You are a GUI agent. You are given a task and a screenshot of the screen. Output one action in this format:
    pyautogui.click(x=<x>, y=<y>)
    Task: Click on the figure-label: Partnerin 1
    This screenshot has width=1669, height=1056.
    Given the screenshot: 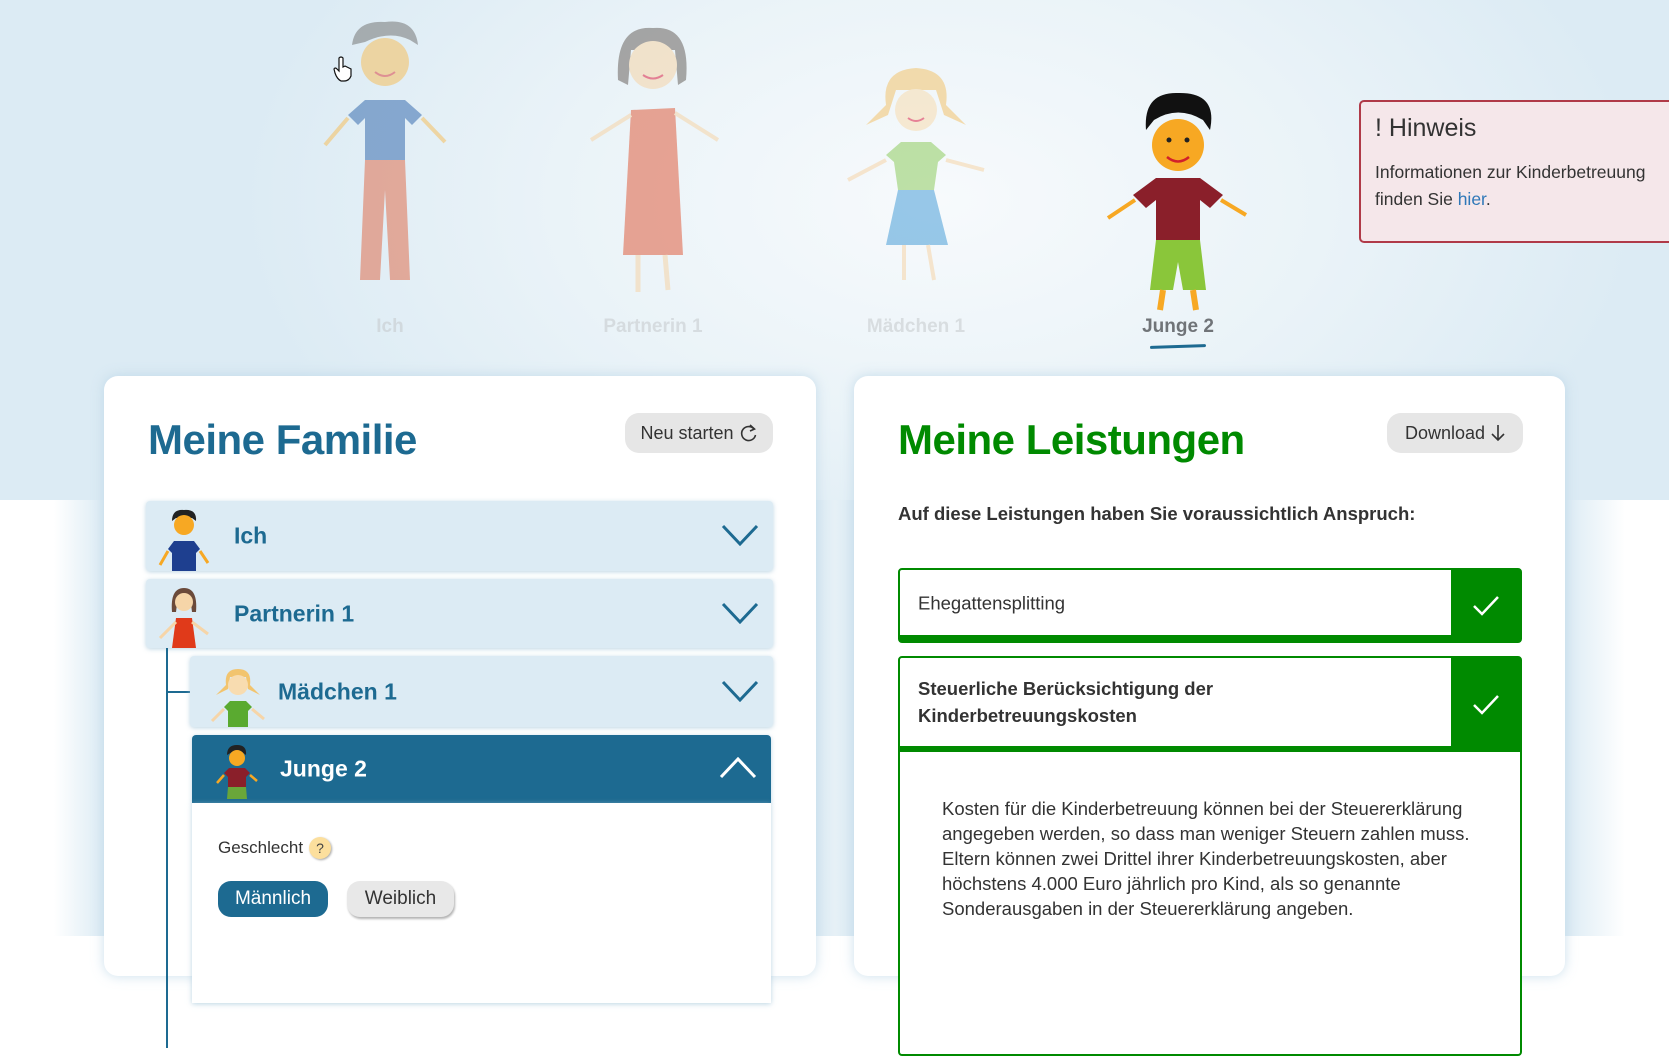 What is the action you would take?
    pyautogui.click(x=653, y=326)
    